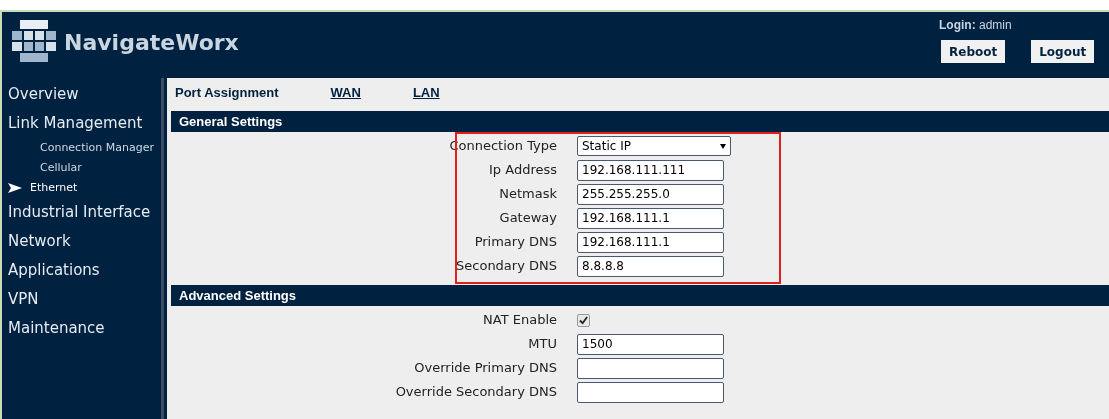 This screenshot has width=1109, height=419. What do you see at coordinates (81, 123) in the screenshot?
I see `sidebar-item: Link Management` at bounding box center [81, 123].